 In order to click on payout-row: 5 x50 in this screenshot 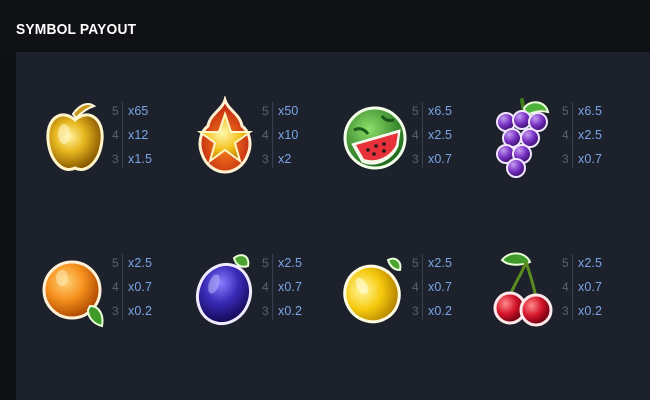, I will do `click(302, 114)`.